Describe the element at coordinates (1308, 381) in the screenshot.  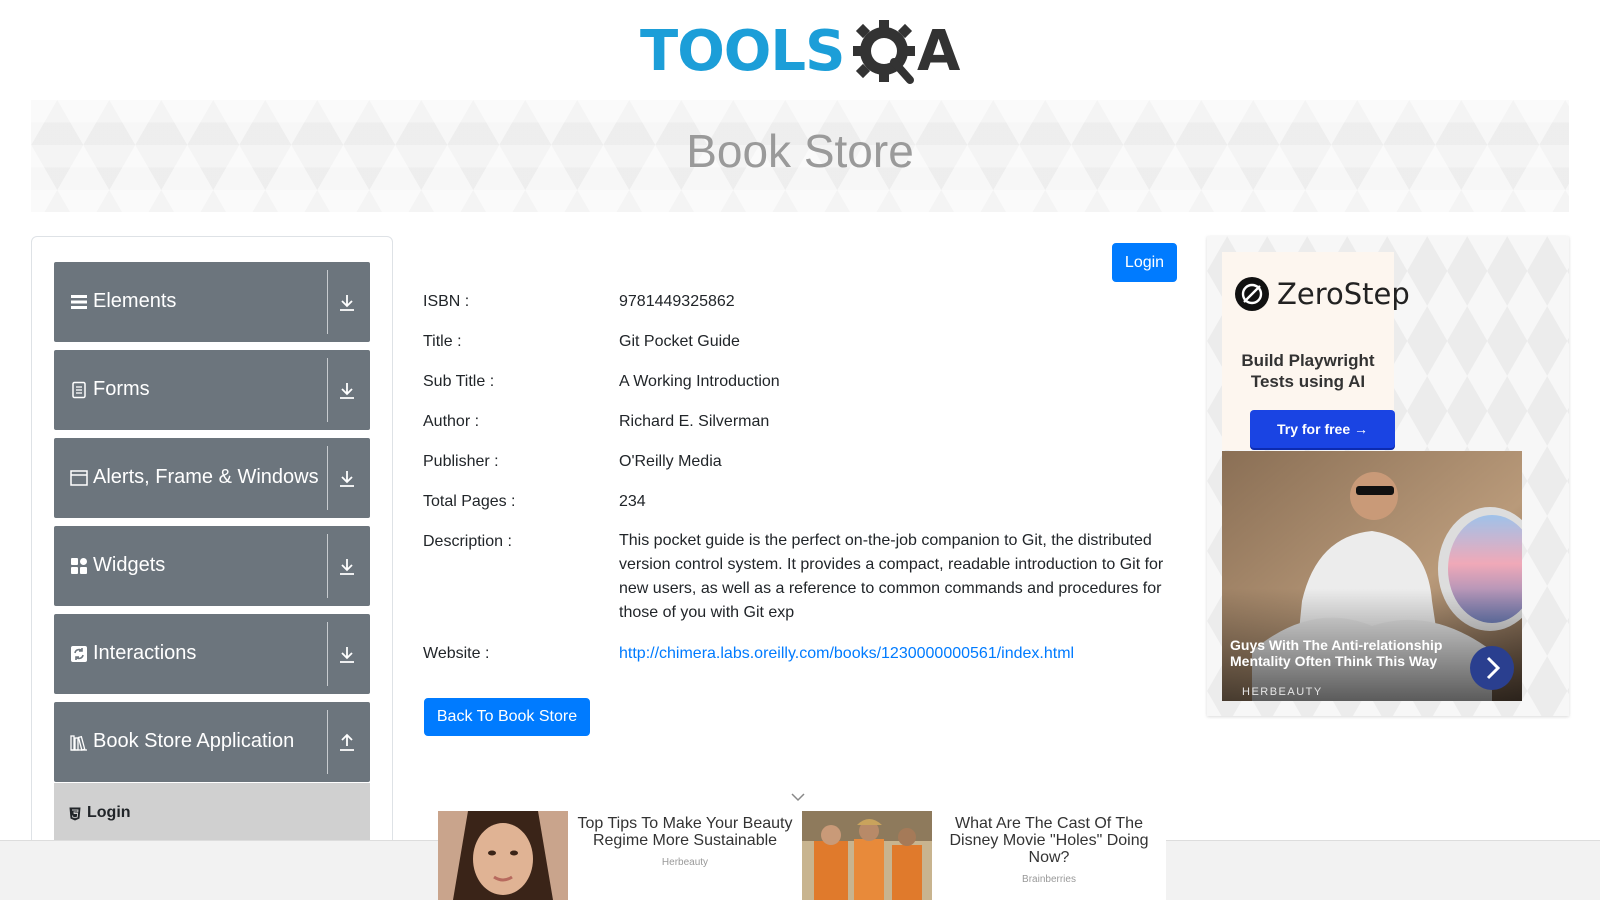
I see `zerostep-tagline-line: Tests using AI` at that location.